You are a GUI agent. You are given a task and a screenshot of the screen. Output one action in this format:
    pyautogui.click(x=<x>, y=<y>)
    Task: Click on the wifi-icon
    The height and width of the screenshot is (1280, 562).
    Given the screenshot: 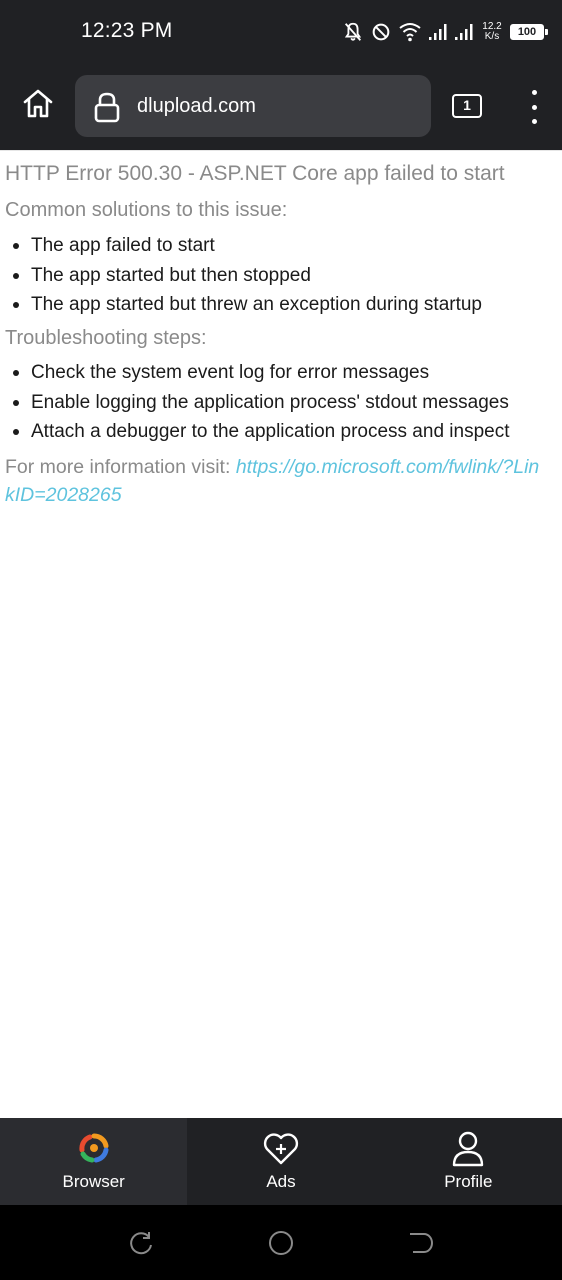 What is the action you would take?
    pyautogui.click(x=410, y=32)
    